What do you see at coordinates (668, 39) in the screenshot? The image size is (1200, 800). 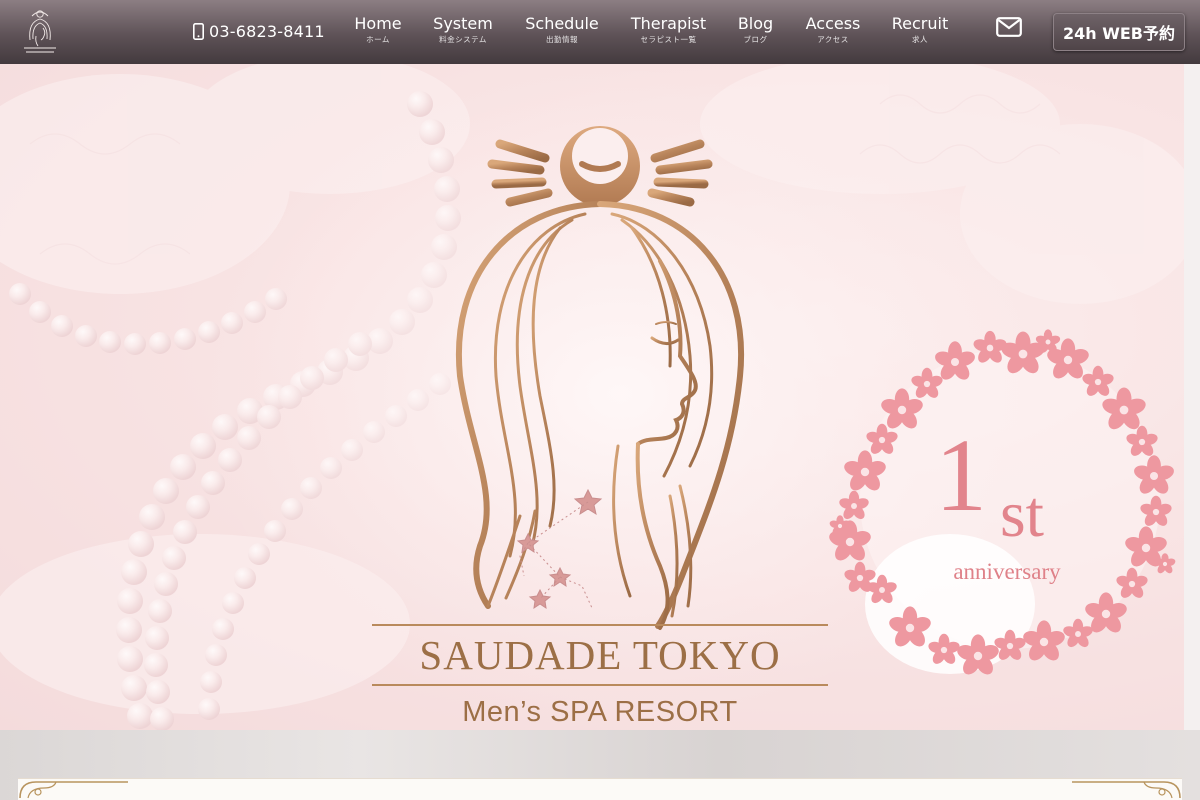 I see `nav-item-sublabel: セラピスト一覧` at bounding box center [668, 39].